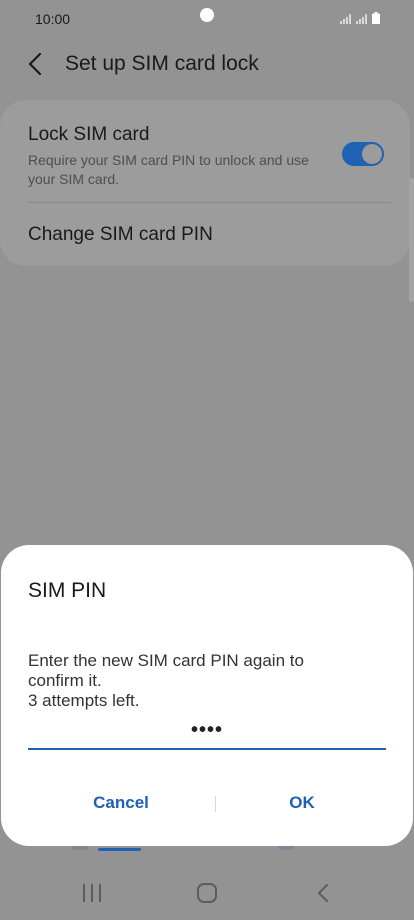  What do you see at coordinates (162, 63) in the screenshot?
I see `page-title: Set up SIM card lock` at bounding box center [162, 63].